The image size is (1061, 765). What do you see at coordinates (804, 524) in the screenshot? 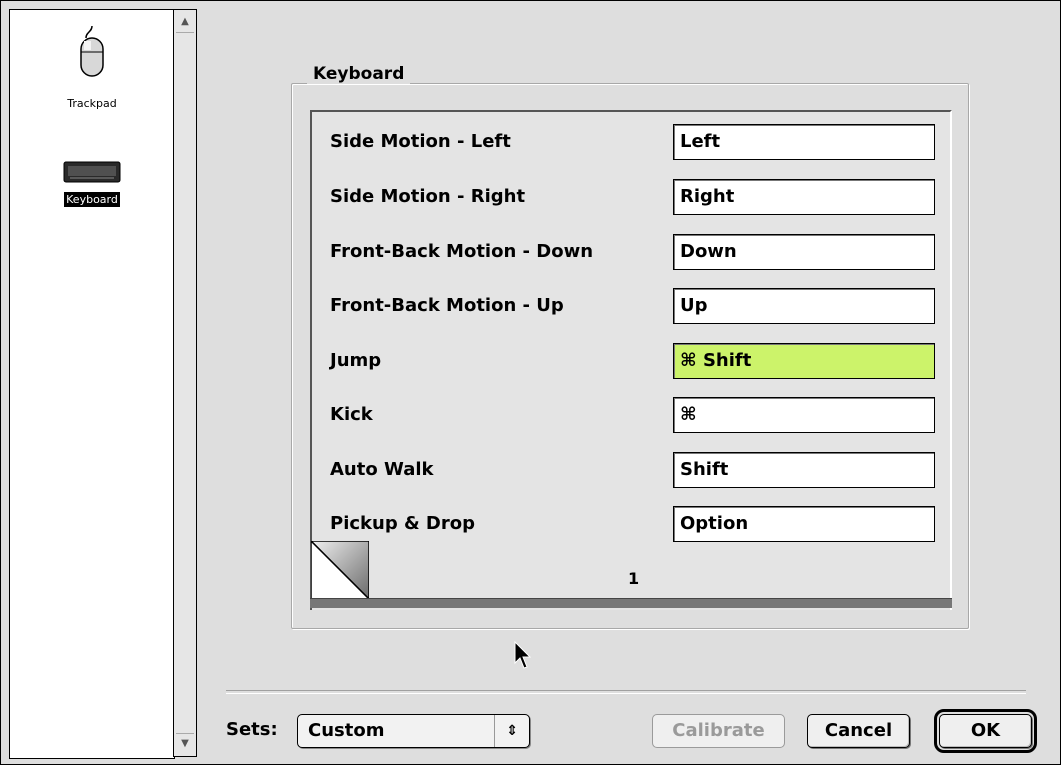
I see `key-field-pickup-drop: Option` at bounding box center [804, 524].